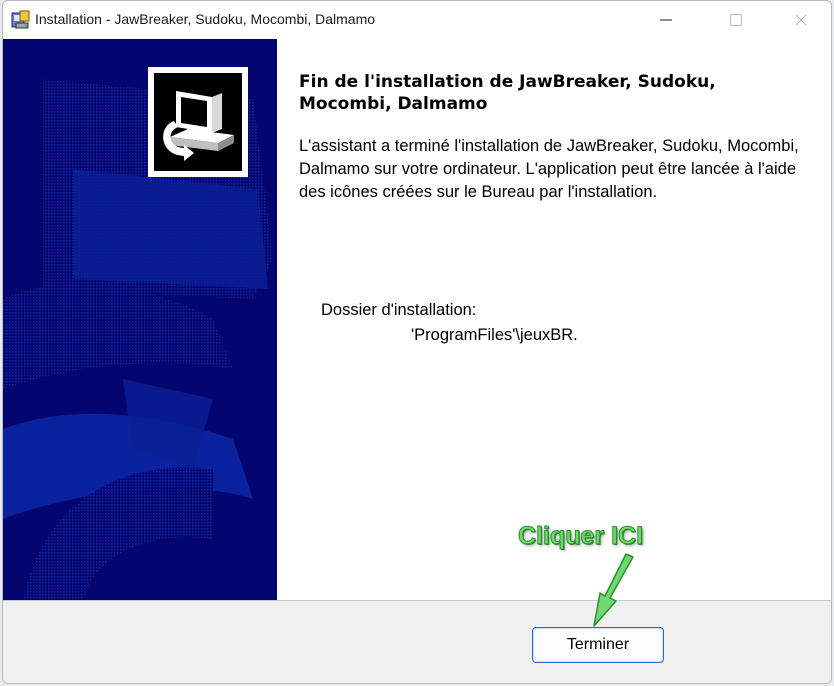 This screenshot has height=686, width=834. I want to click on install-folder-path: 'ProgramFiles'\jeuxBR., so click(494, 335).